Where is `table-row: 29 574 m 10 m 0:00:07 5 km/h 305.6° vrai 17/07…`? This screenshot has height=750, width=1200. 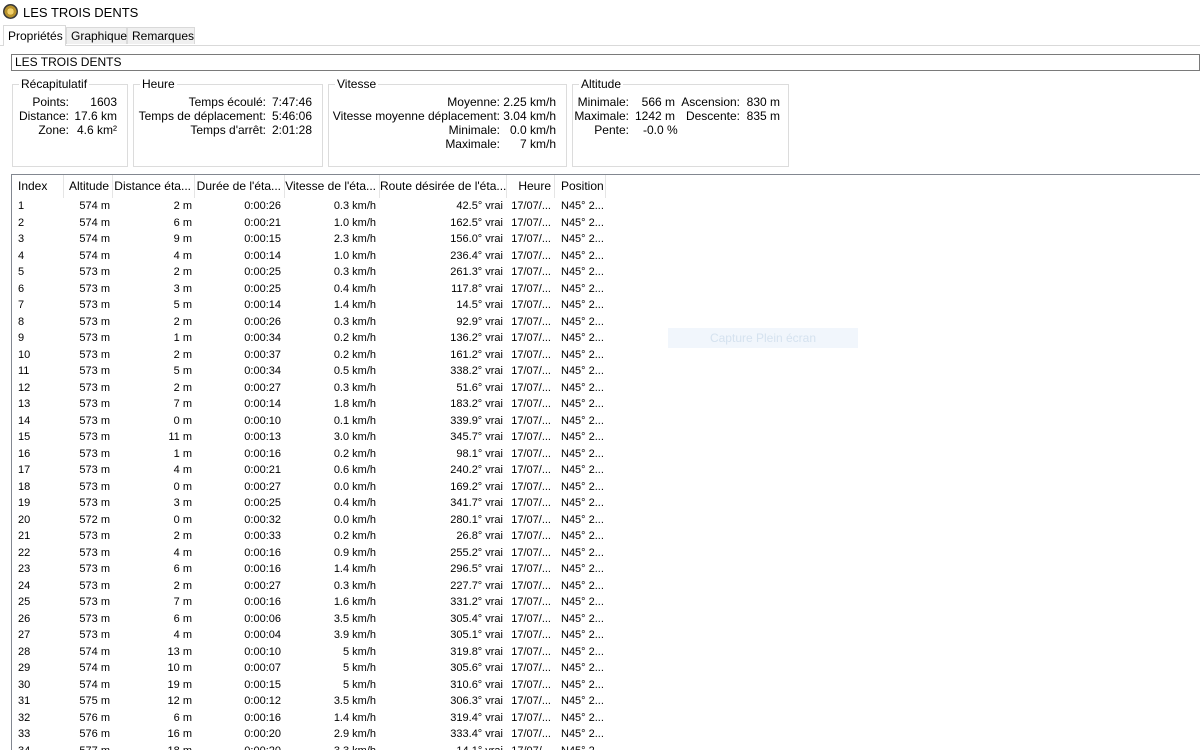 table-row: 29 574 m 10 m 0:00:07 5 km/h 305.6° vrai 17/07… is located at coordinates (312, 668).